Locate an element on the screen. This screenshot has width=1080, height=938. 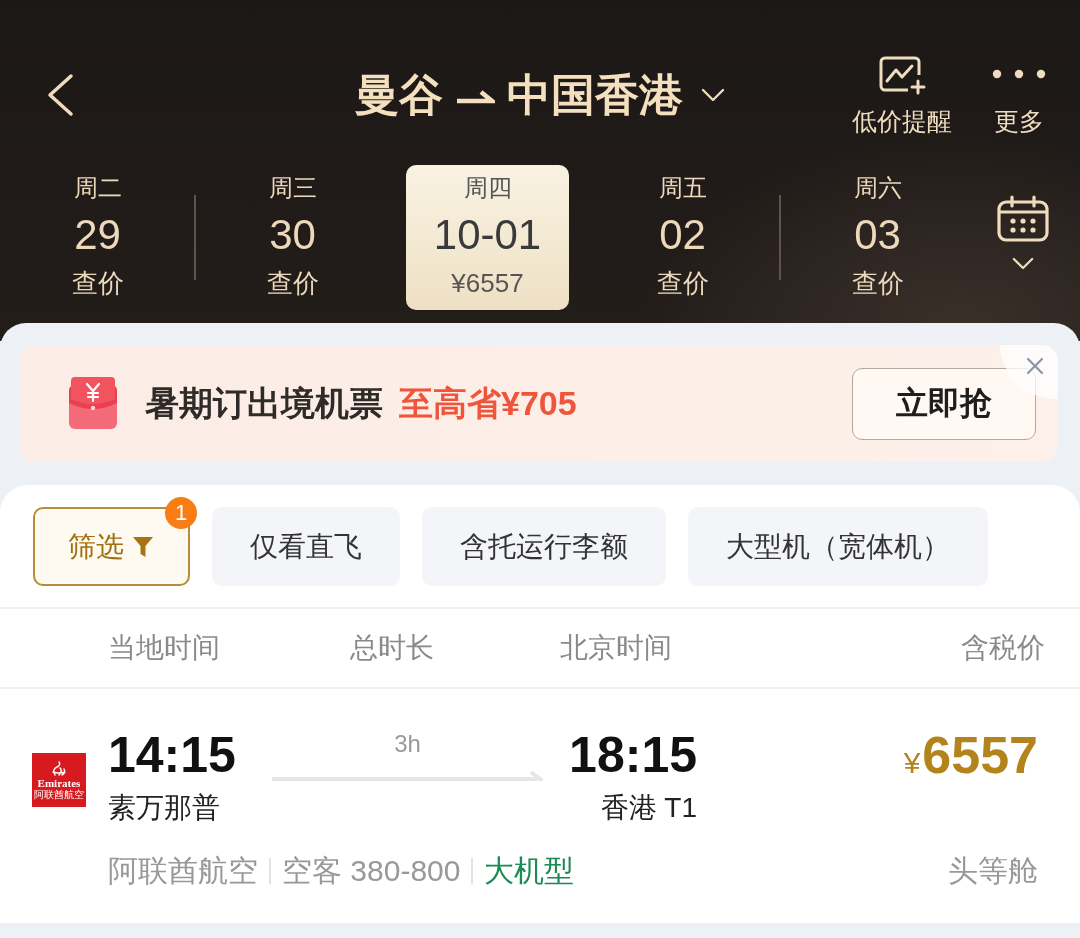
arrival-airport: 香港 T1 is located at coordinates (648, 808).